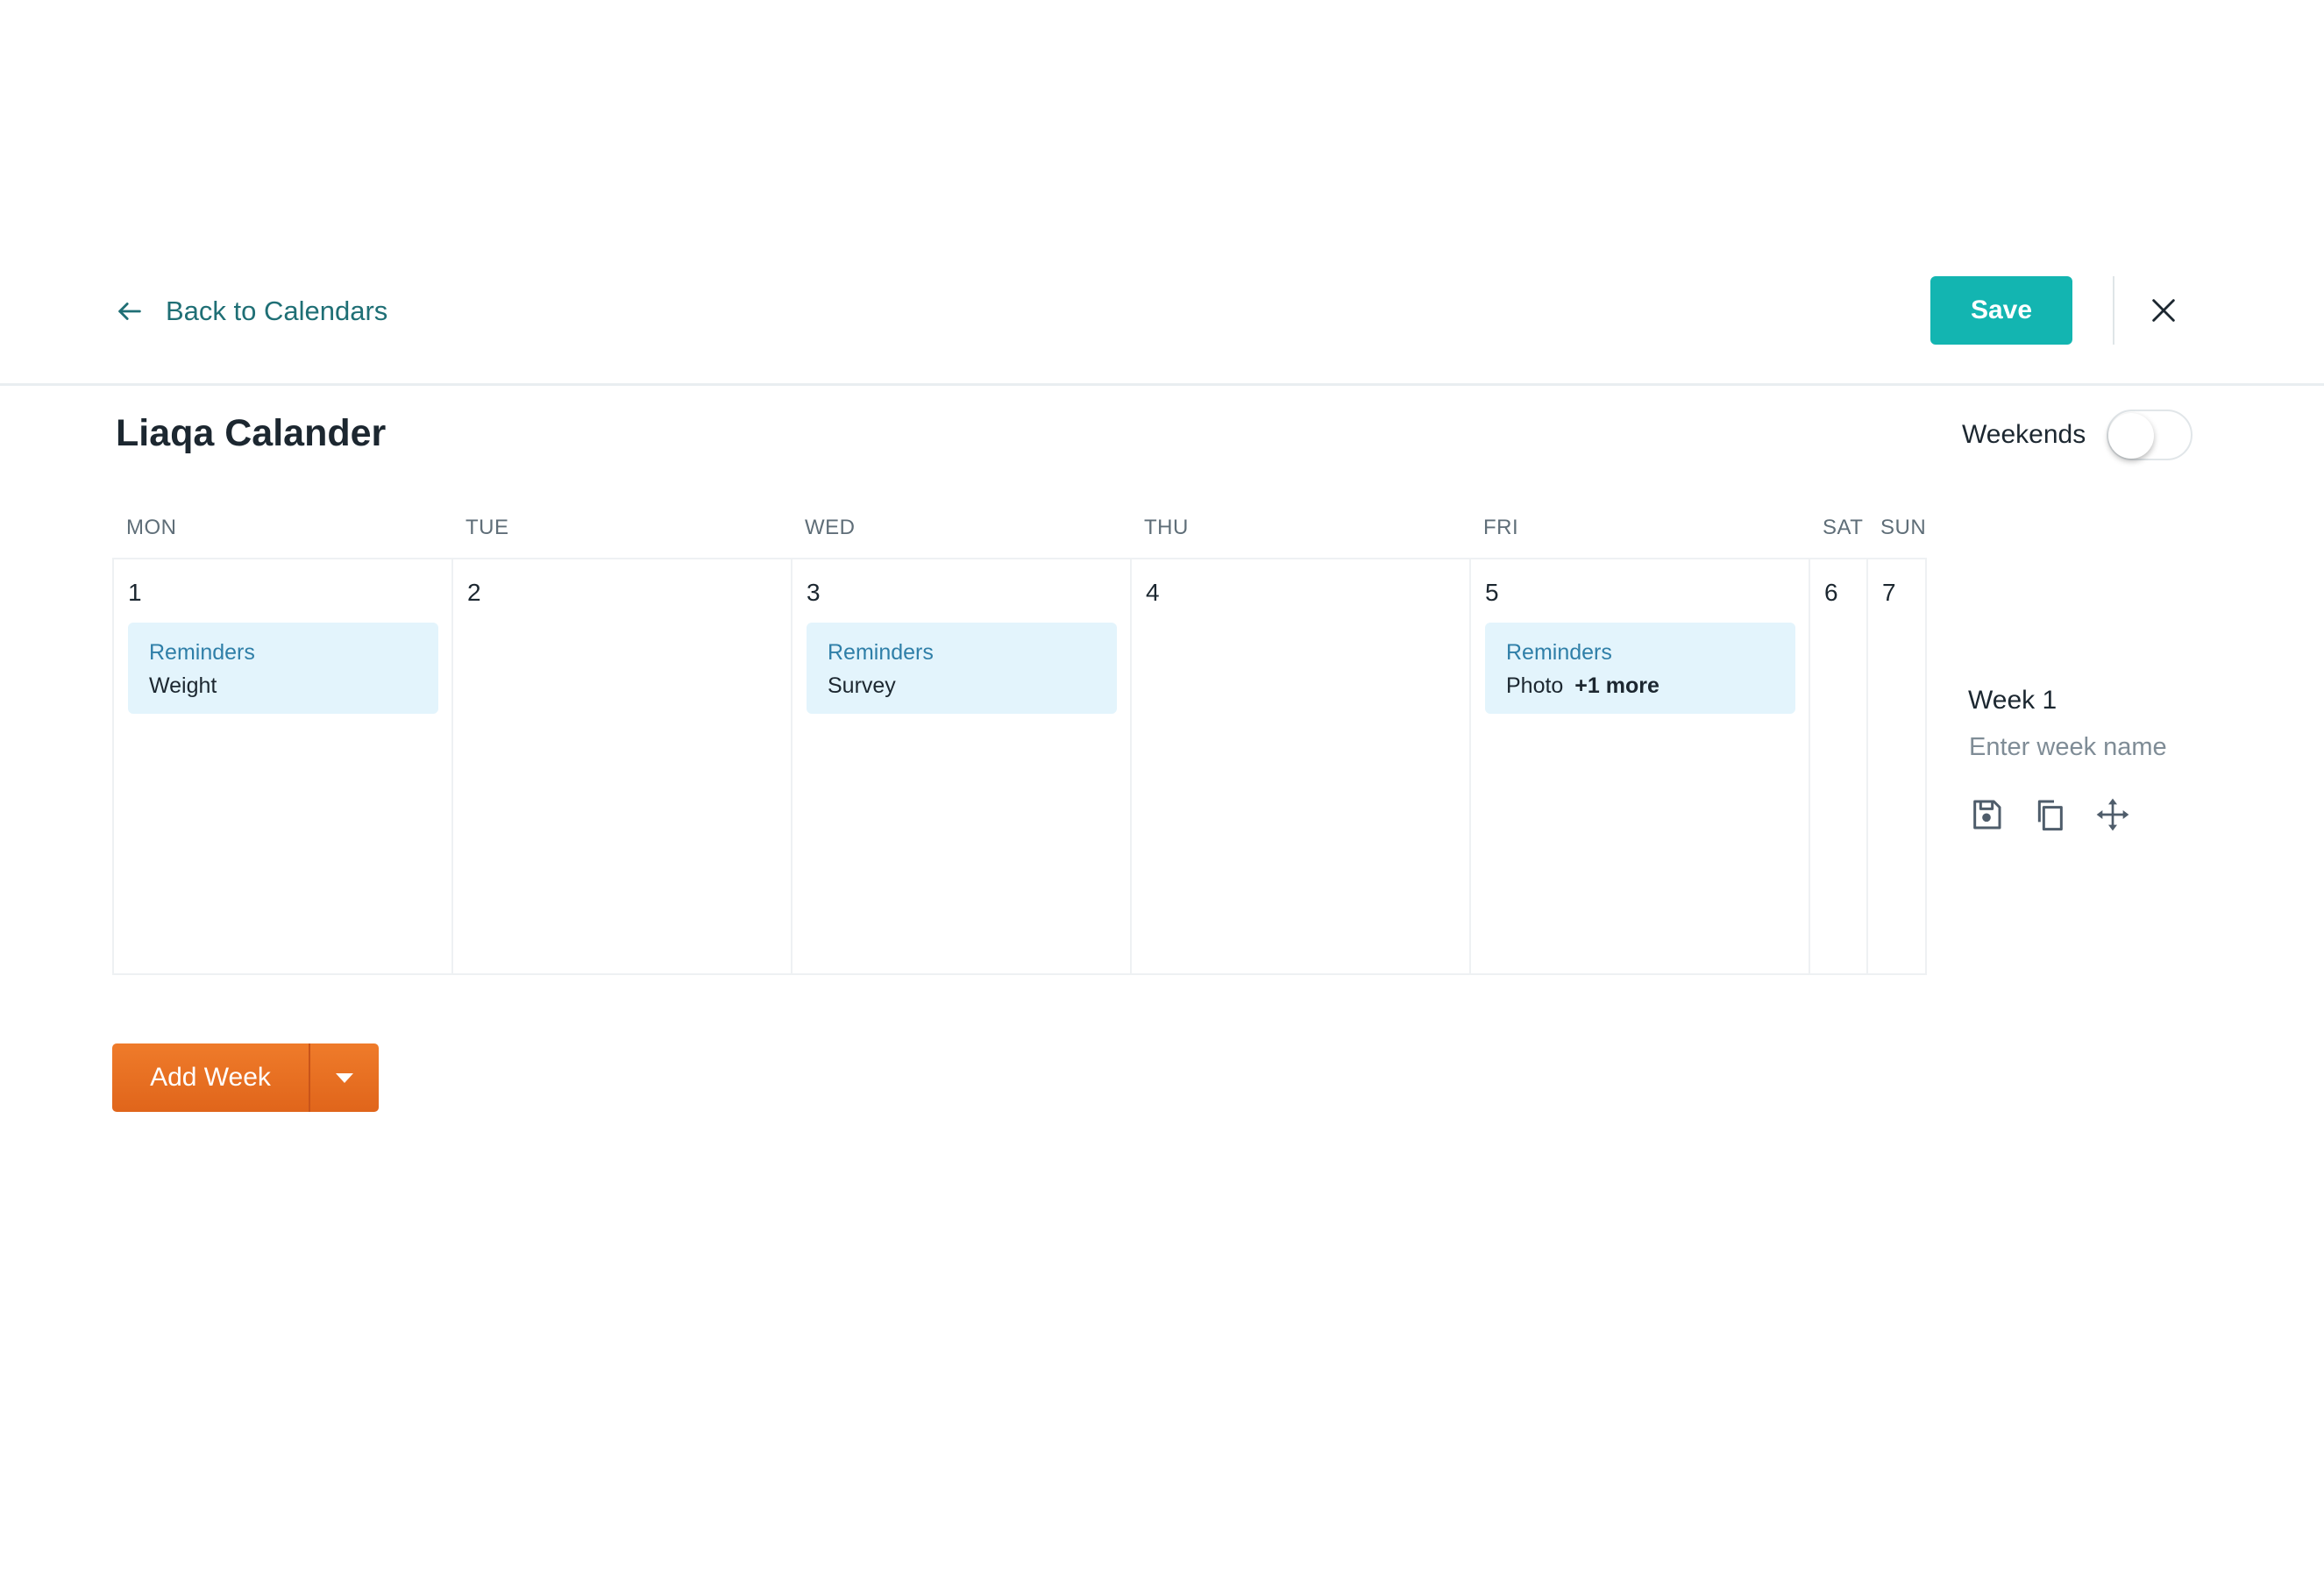 This screenshot has width=2324, height=1574. I want to click on day-header-sat: SAT, so click(1843, 527).